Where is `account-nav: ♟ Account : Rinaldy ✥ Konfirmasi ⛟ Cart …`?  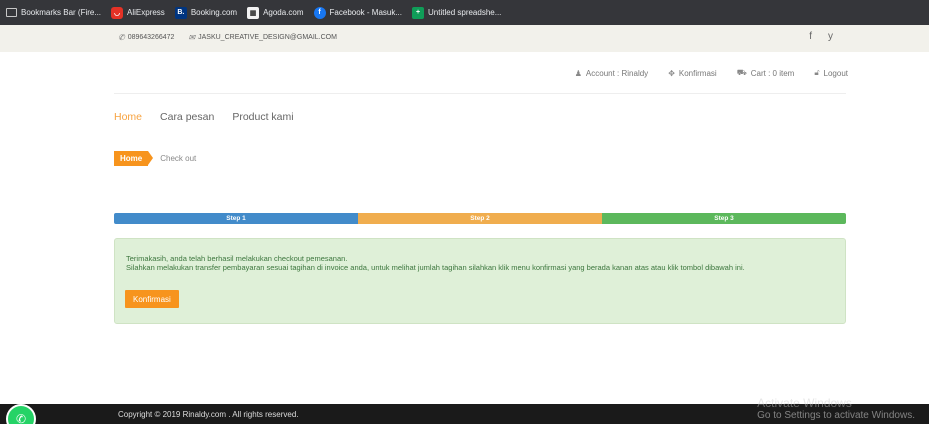
account-nav: ♟ Account : Rinaldy ✥ Konfirmasi ⛟ Cart … is located at coordinates (701, 73).